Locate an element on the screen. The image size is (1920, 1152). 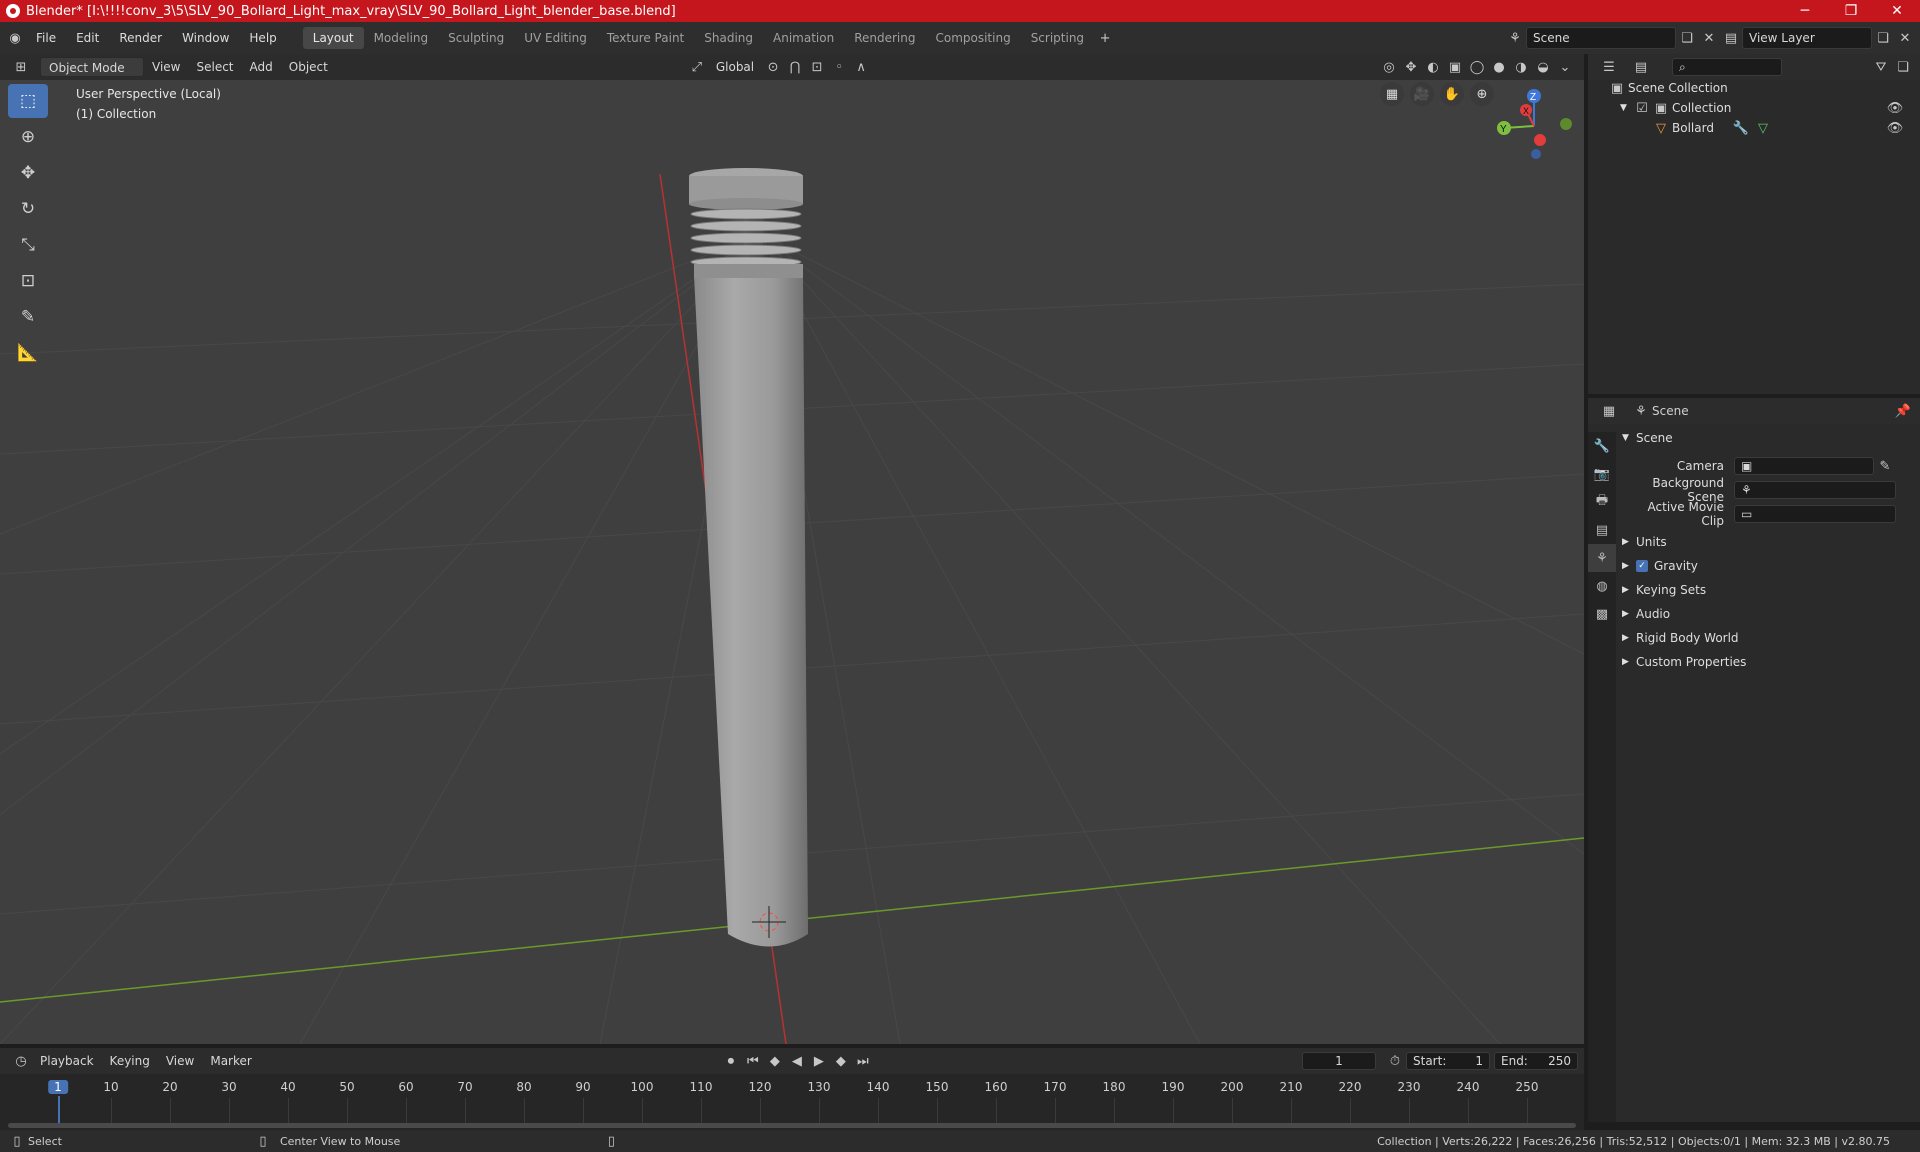
current-frame-field: 1 is located at coordinates (1339, 1061).